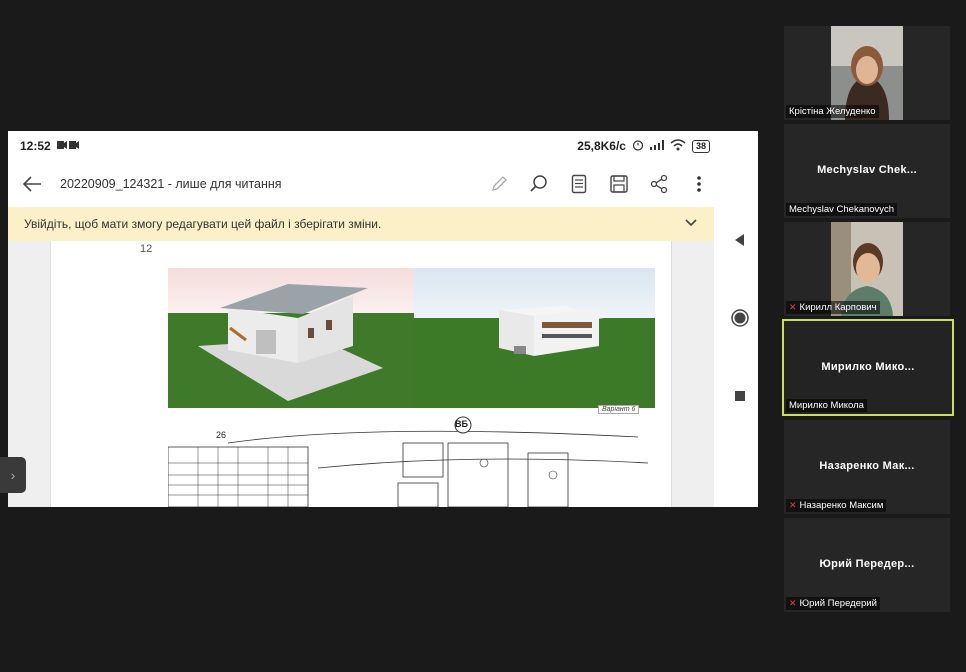 The width and height of the screenshot is (966, 672). I want to click on page-number: 12, so click(146, 249).